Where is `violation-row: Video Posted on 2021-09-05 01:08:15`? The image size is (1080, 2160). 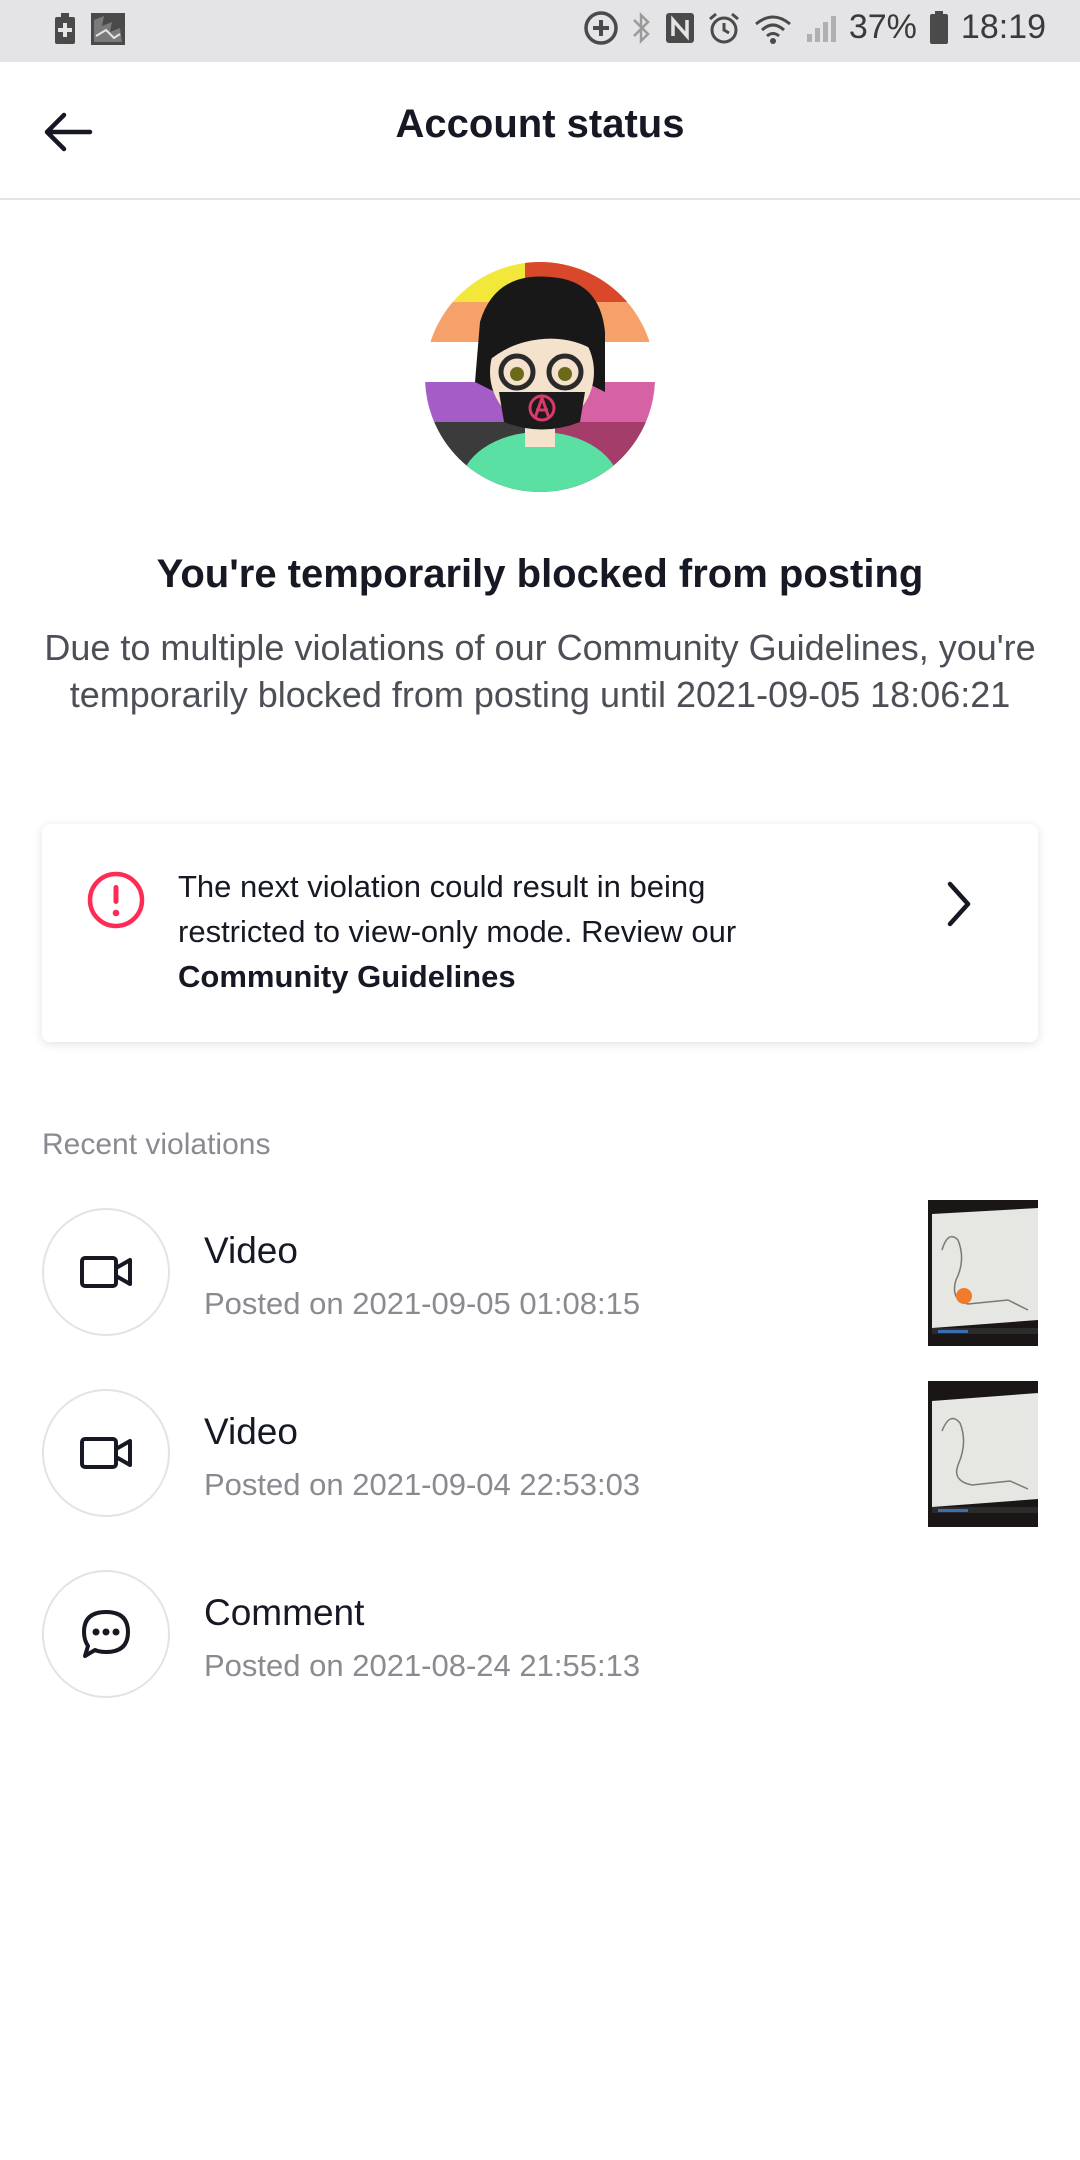 violation-row: Video Posted on 2021-09-05 01:08:15 is located at coordinates (540, 1273).